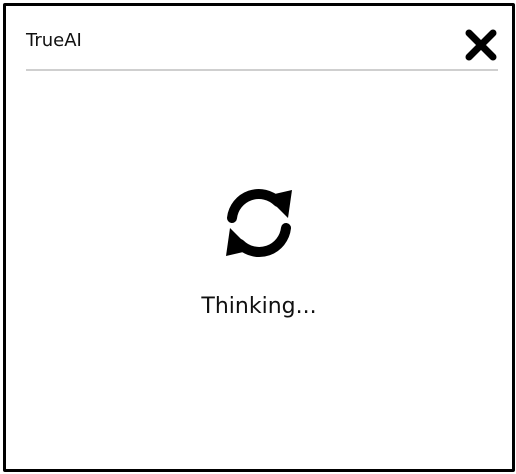 This screenshot has width=516, height=474. What do you see at coordinates (54, 40) in the screenshot?
I see `dialog-title: TrueAI` at bounding box center [54, 40].